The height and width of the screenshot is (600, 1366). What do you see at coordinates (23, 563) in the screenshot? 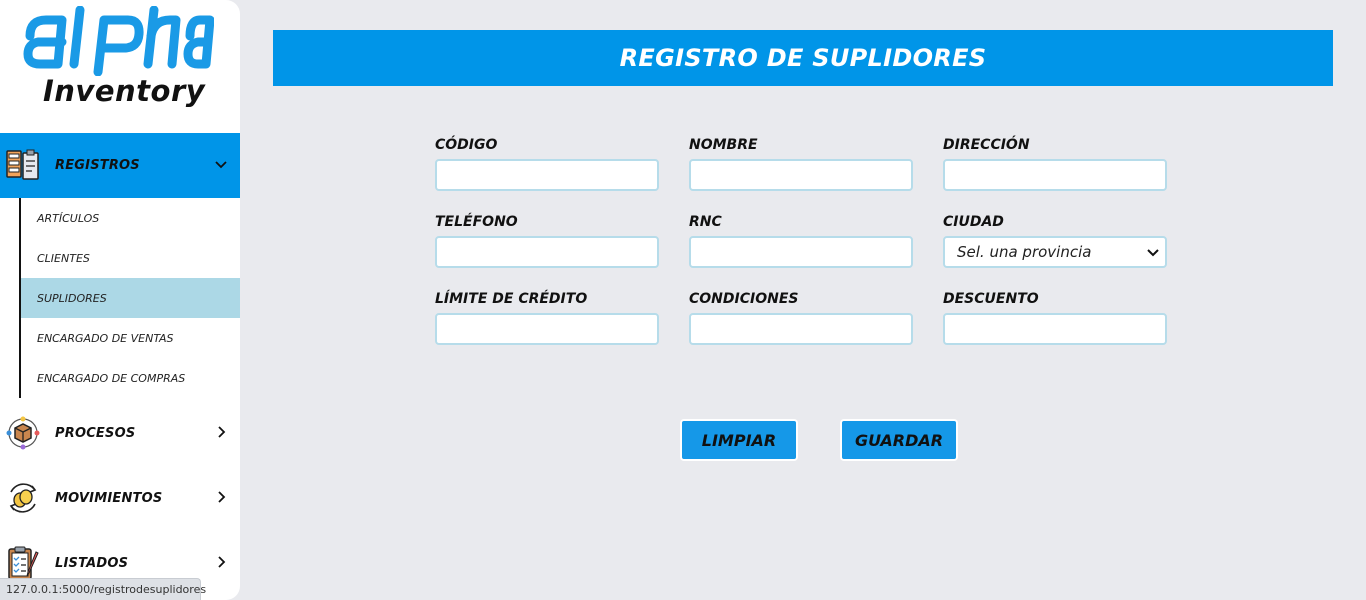
I see `clipboard-list-icon` at bounding box center [23, 563].